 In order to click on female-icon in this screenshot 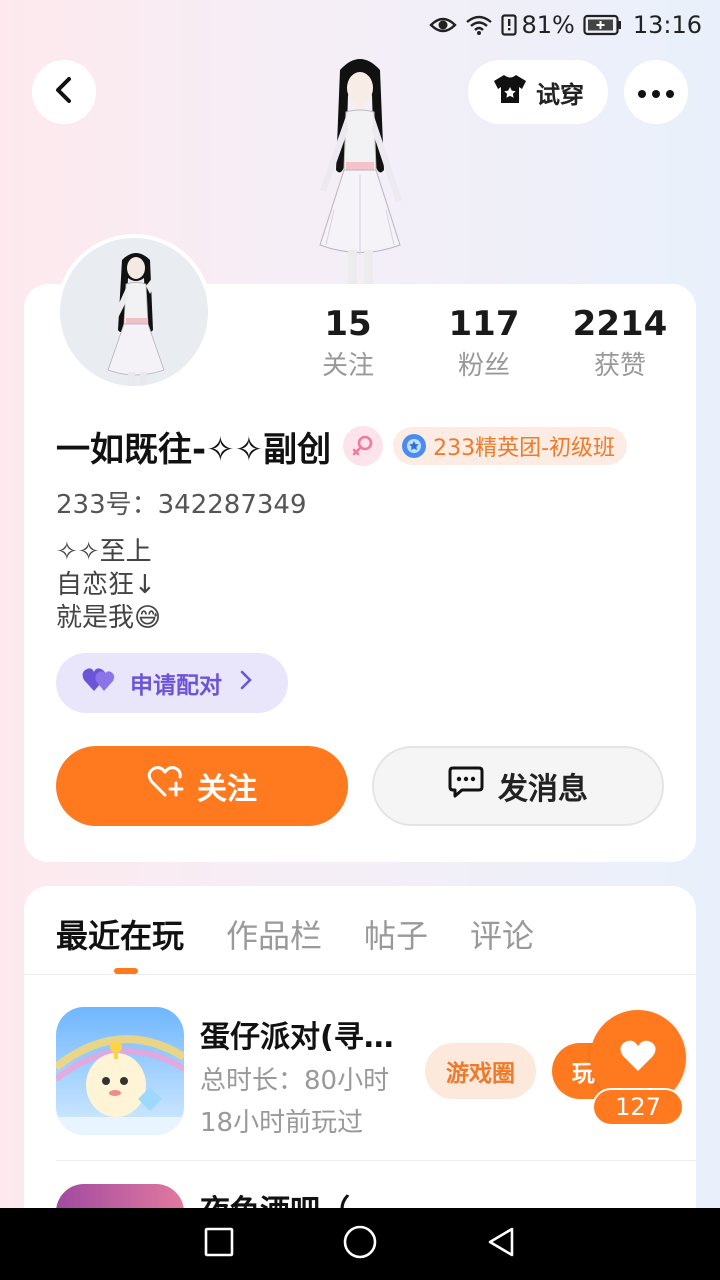, I will do `click(363, 446)`.